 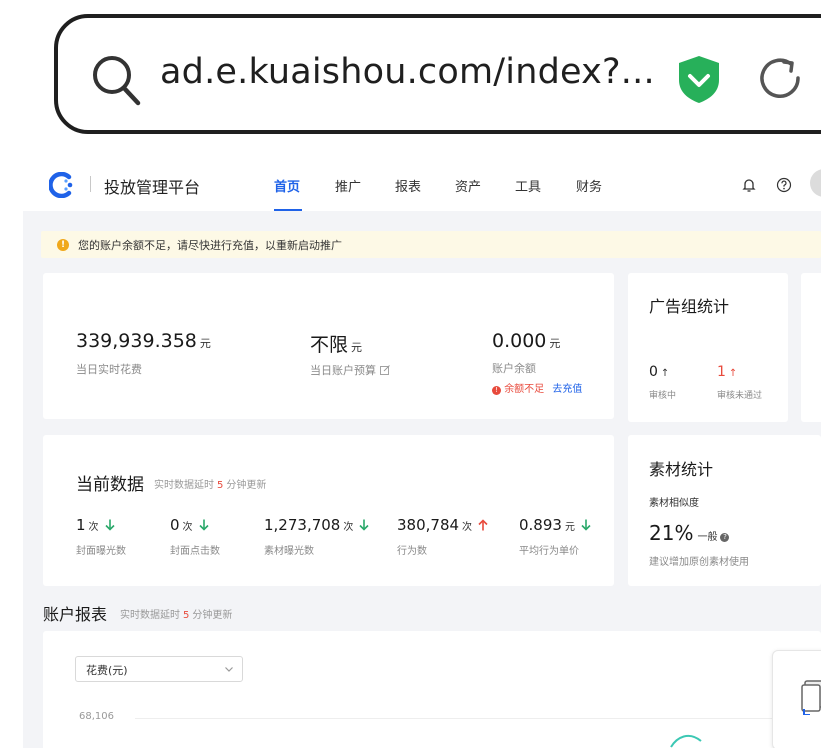 What do you see at coordinates (431, 244) in the screenshot?
I see `balance-notice: ! 您的账户余额不足，请尽快进行充值，以重新启动推广` at bounding box center [431, 244].